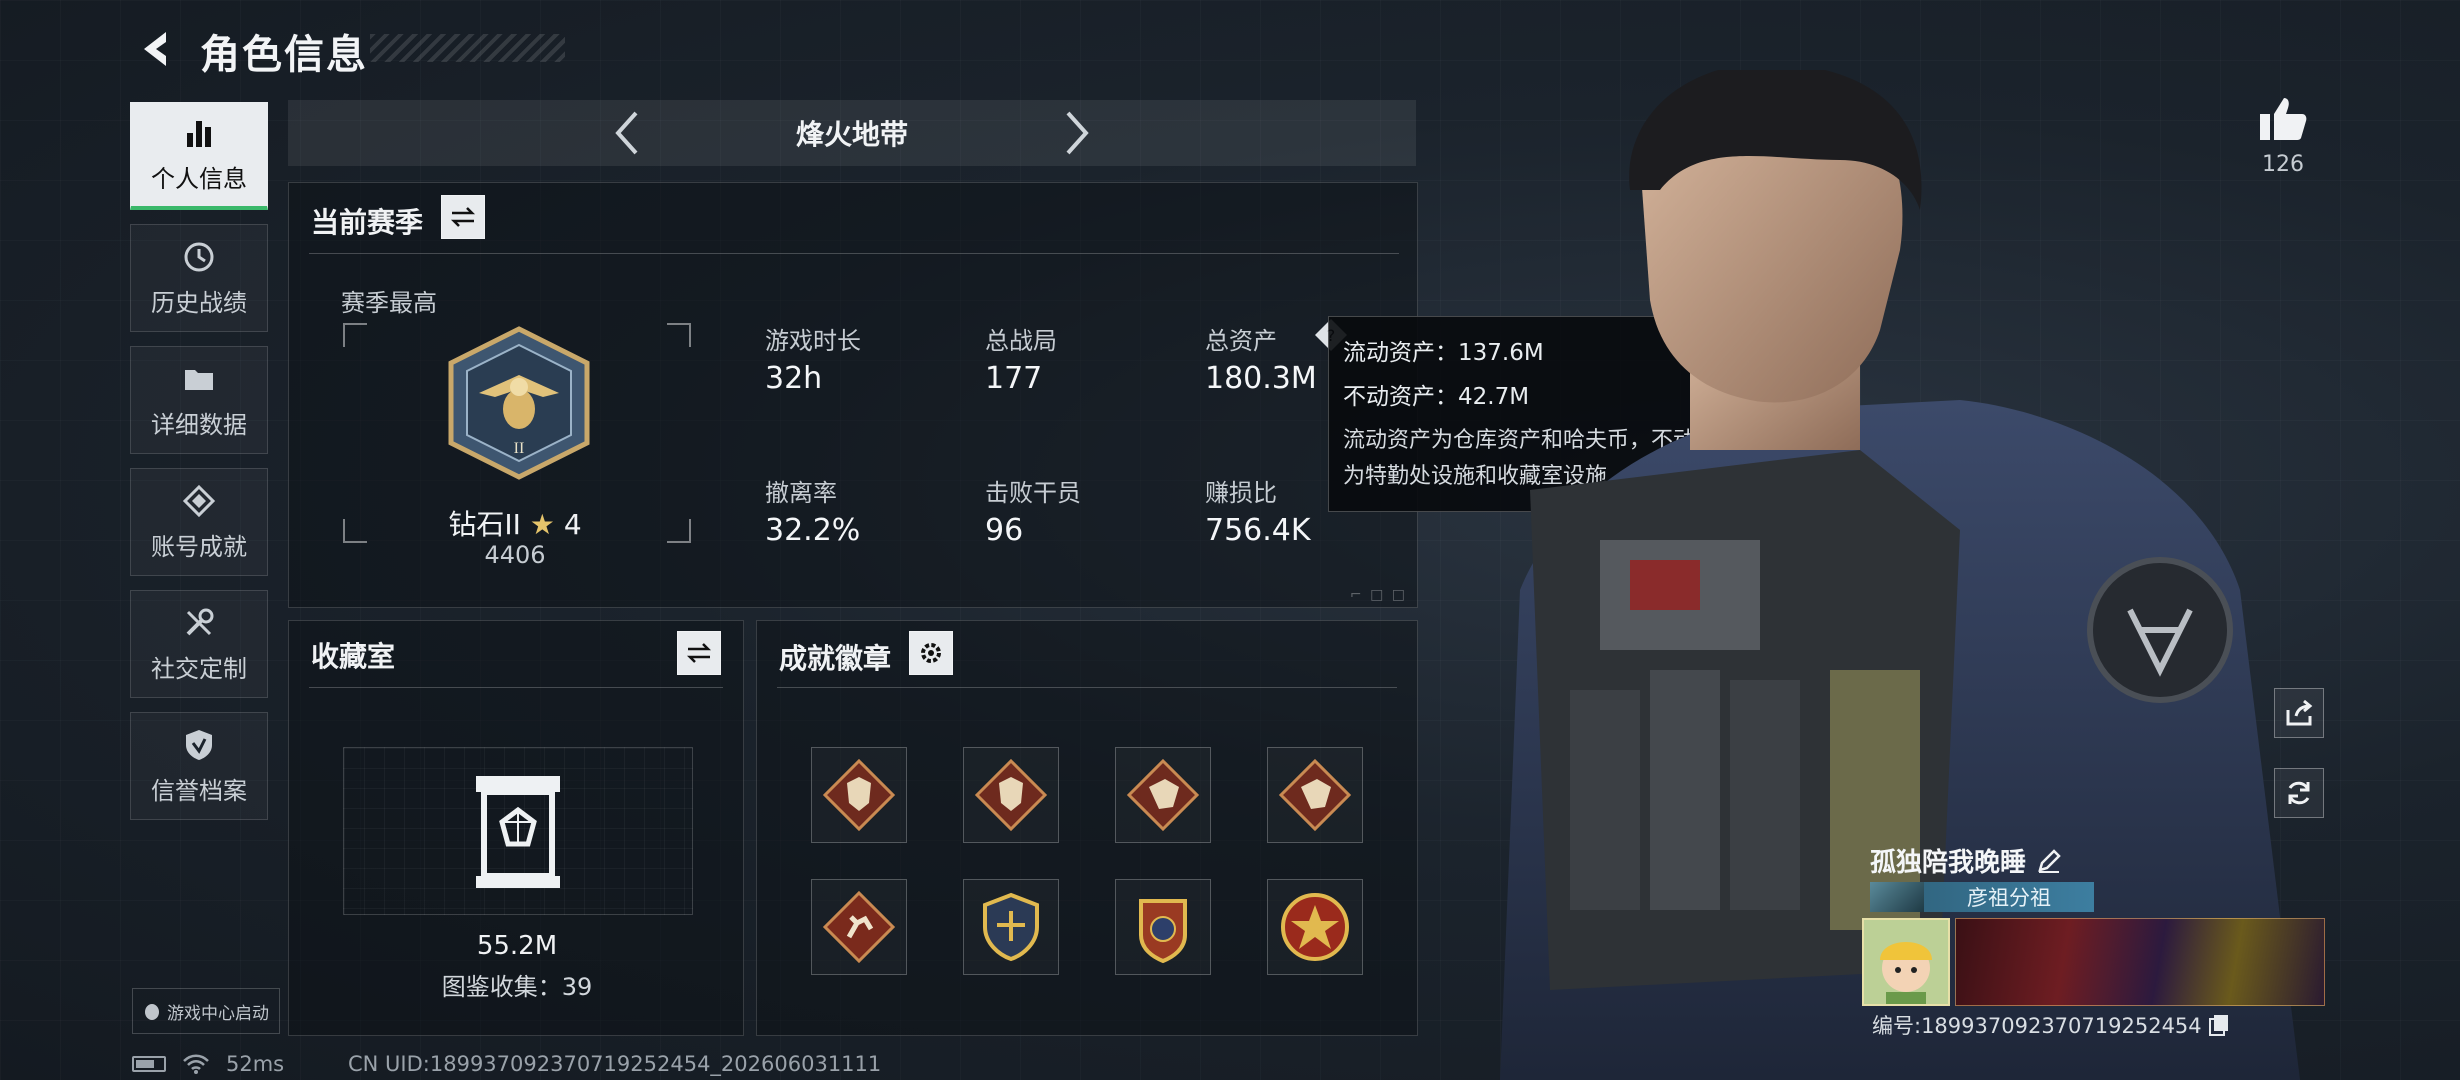 Image resolution: width=2460 pixels, height=1080 pixels. I want to click on badges-settings-button, so click(931, 653).